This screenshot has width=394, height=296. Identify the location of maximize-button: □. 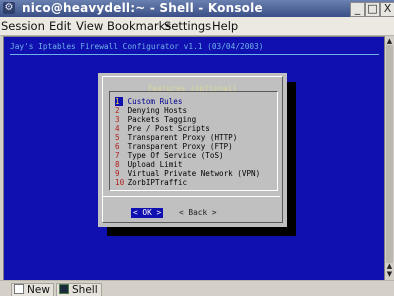
(372, 9).